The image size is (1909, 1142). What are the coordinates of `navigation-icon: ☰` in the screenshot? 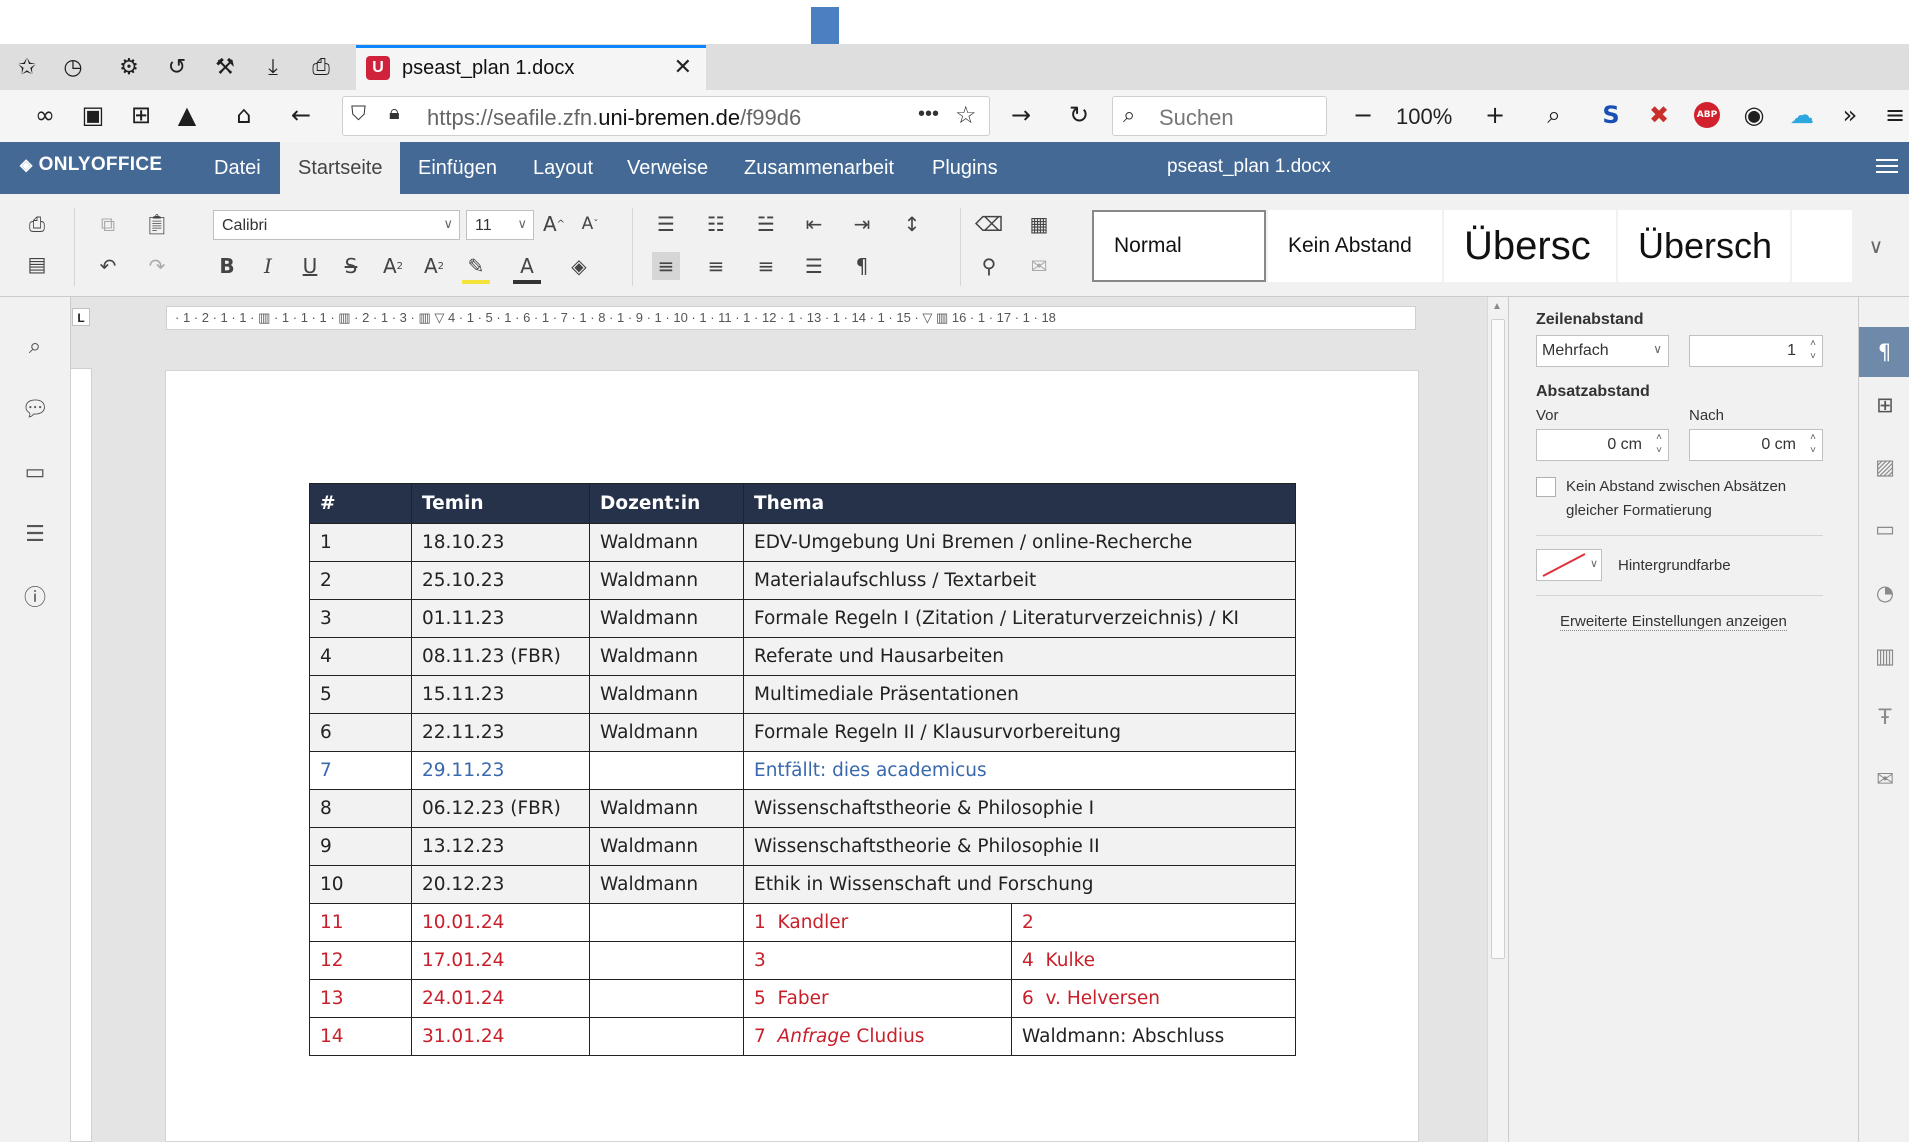 It's located at (35, 534).